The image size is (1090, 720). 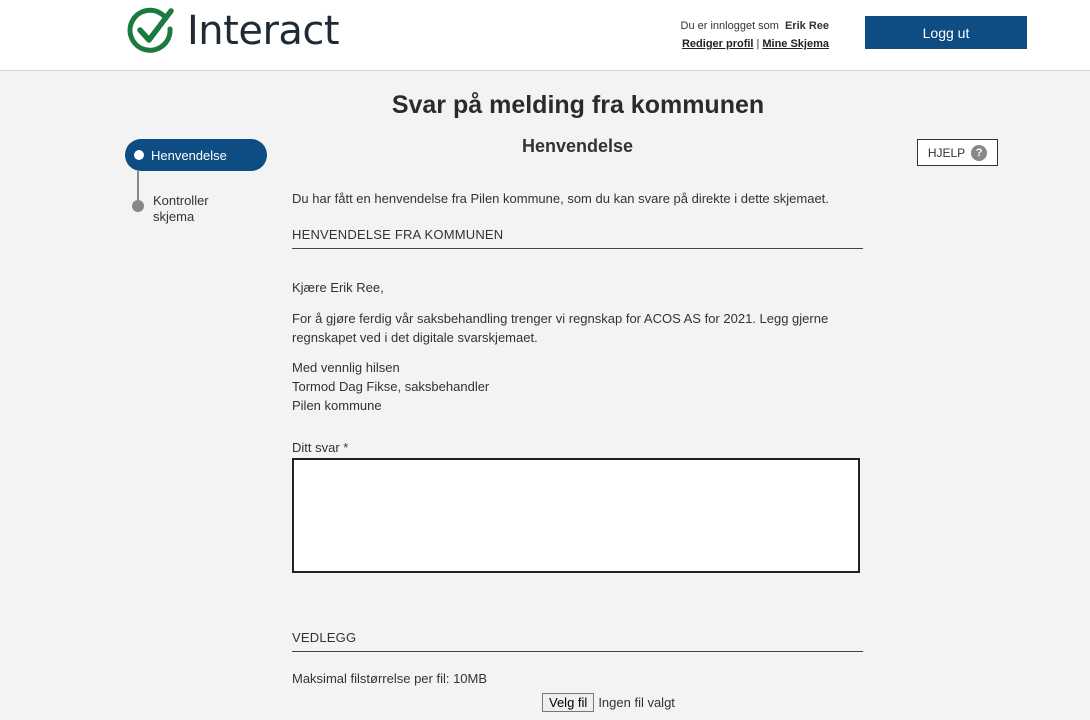 I want to click on heading-attachments: VEDLEGG, so click(x=577, y=641).